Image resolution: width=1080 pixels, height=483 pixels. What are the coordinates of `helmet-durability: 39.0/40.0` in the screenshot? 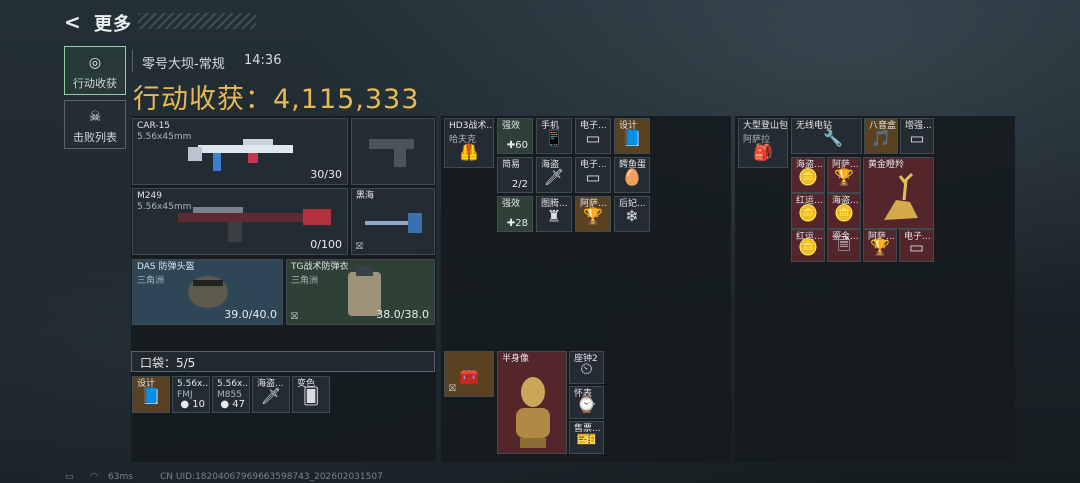 It's located at (250, 314).